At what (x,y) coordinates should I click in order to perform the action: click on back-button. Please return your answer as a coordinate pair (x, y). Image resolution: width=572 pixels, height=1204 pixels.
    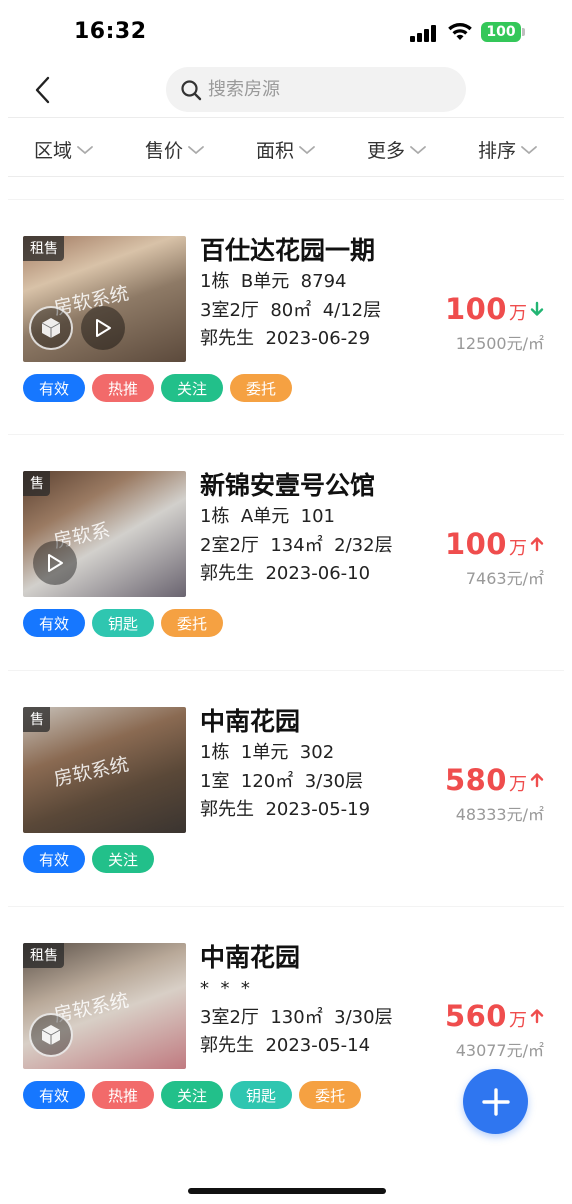
    Looking at the image, I should click on (42, 90).